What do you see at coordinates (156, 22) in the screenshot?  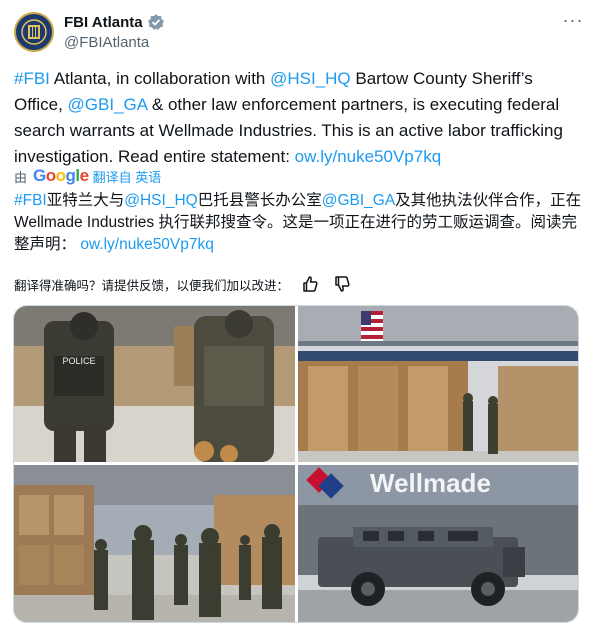 I see `verified-badge-icon` at bounding box center [156, 22].